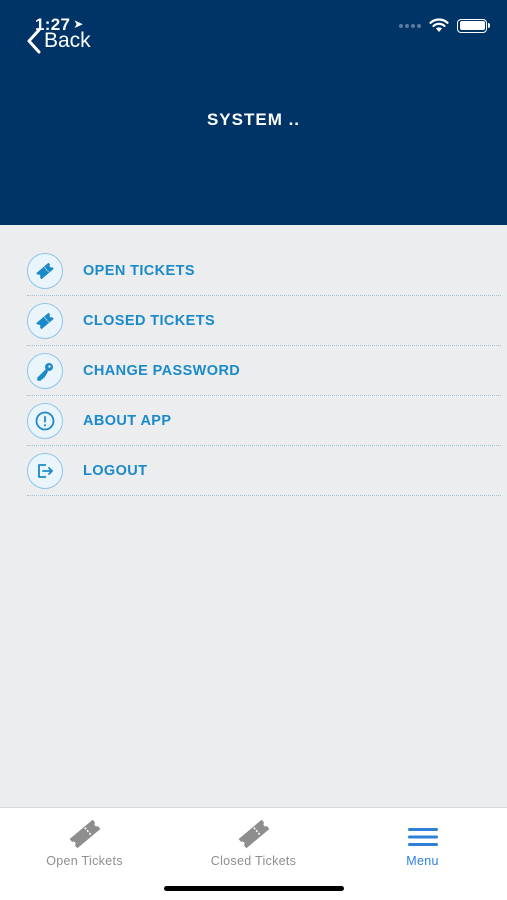  Describe the element at coordinates (67, 40) in the screenshot. I see `back-label: Back` at that location.